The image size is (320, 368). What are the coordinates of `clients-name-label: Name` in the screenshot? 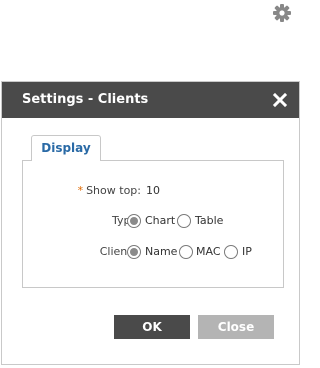 It's located at (161, 252).